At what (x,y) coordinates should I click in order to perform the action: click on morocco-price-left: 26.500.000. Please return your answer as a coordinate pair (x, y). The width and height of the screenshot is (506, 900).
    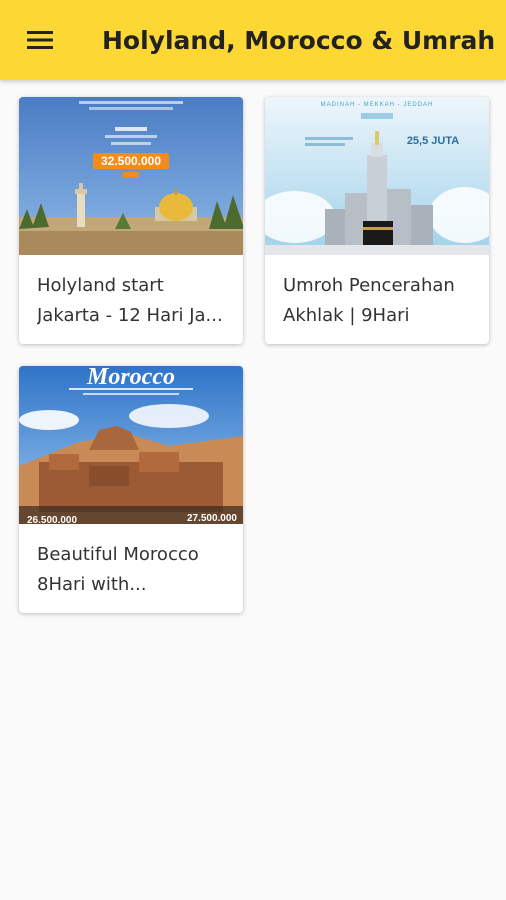
    Looking at the image, I should click on (52, 519).